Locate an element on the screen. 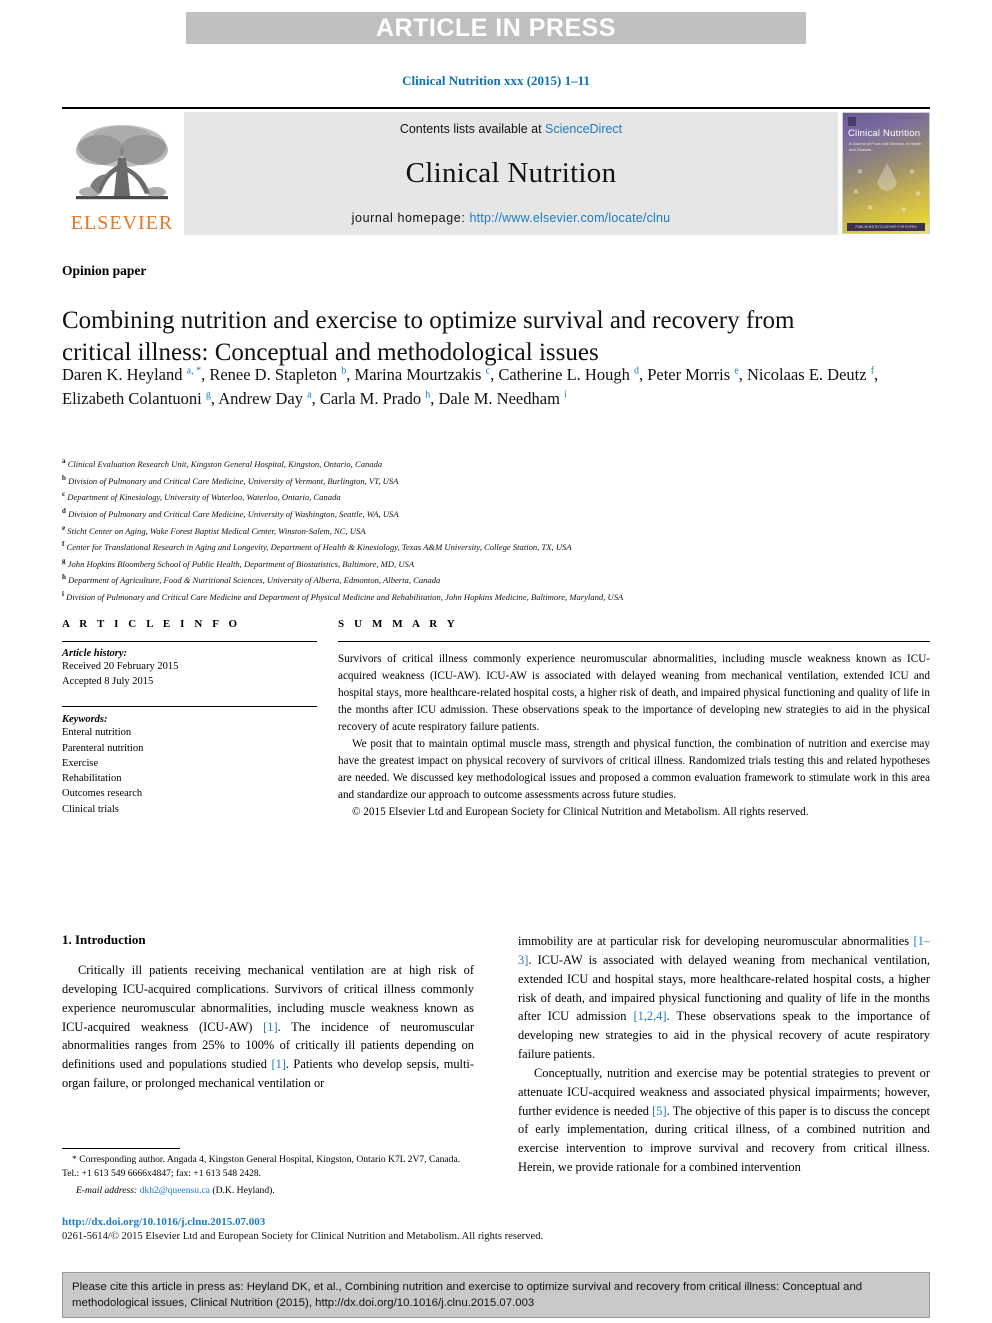  article-in-press-label: ARTICLE IN PRESS is located at coordinates (496, 27).